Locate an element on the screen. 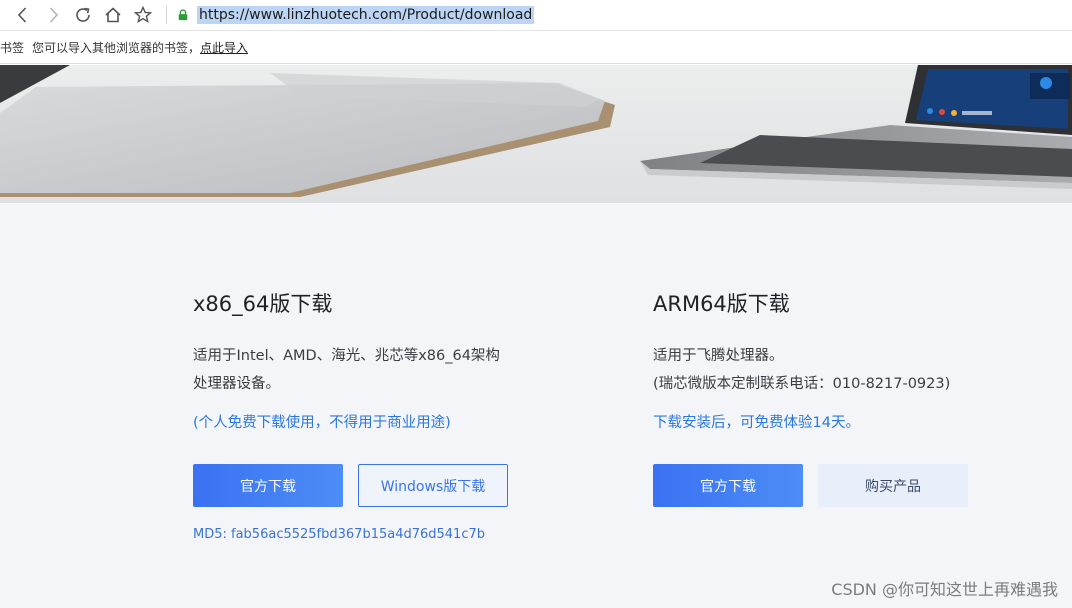  arm-description-line1: 适用于飞腾处理器。 is located at coordinates (718, 356).